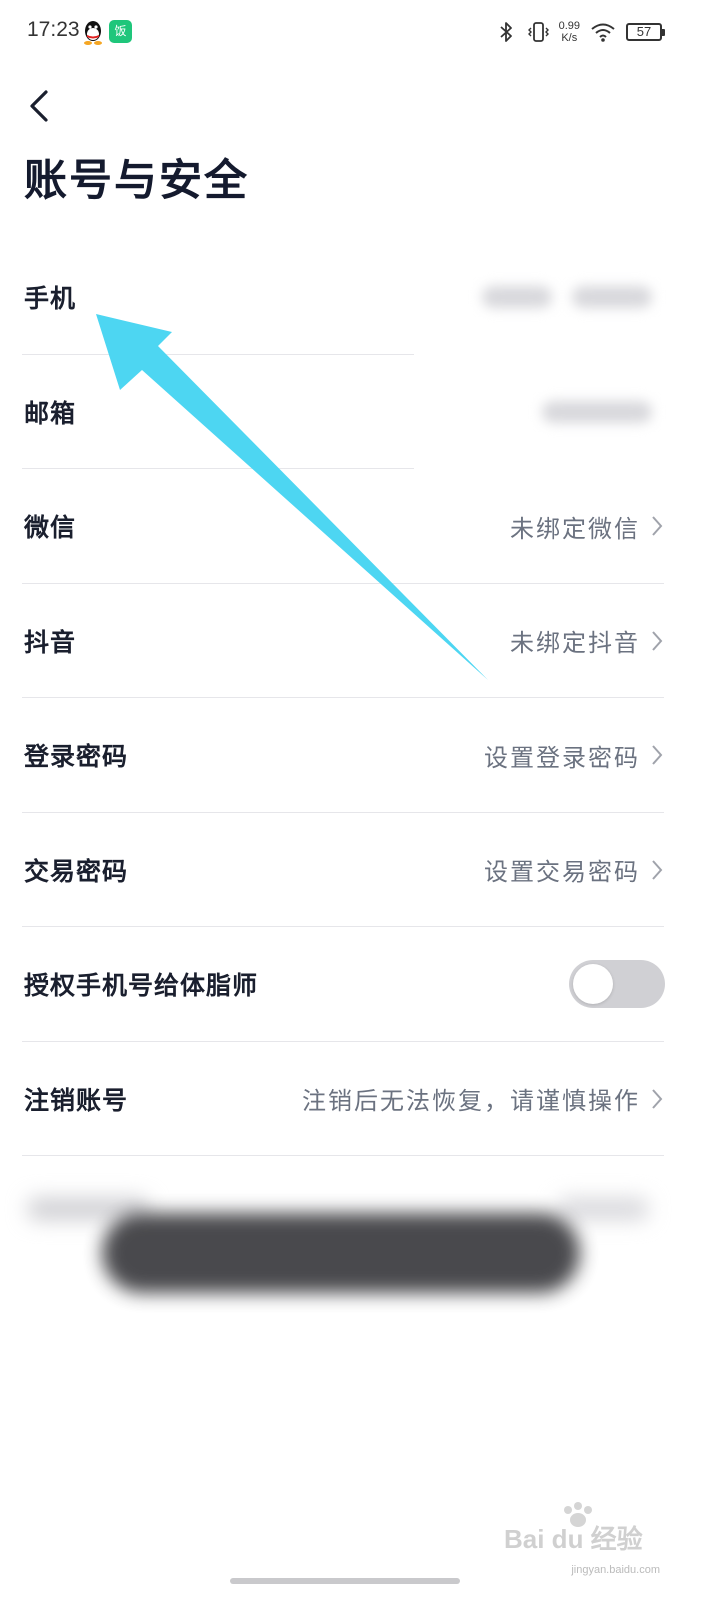  I want to click on battery-icon: 57, so click(645, 32).